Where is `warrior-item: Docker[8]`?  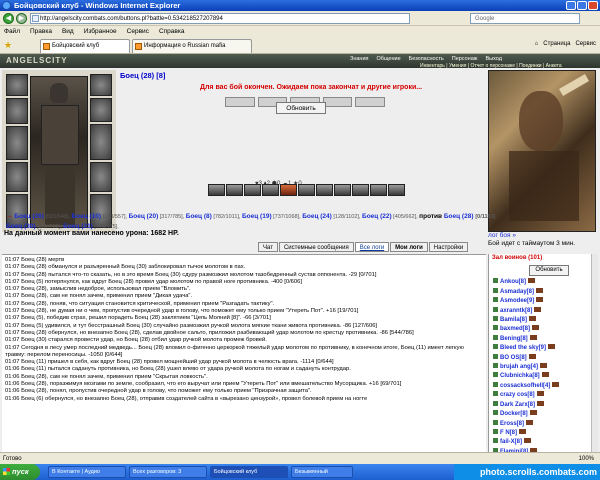 warrior-item: Docker[8] is located at coordinates (543, 414).